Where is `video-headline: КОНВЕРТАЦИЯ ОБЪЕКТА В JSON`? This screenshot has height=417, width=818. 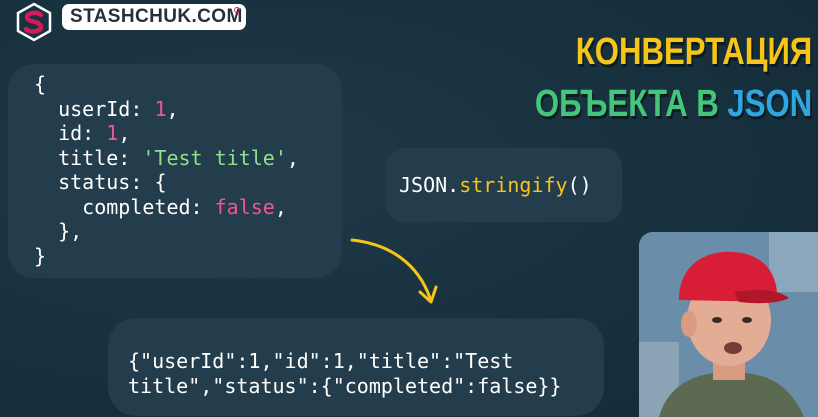 video-headline: КОНВЕРТАЦИЯ ОБЪЕКТА В JSON is located at coordinates (673, 78).